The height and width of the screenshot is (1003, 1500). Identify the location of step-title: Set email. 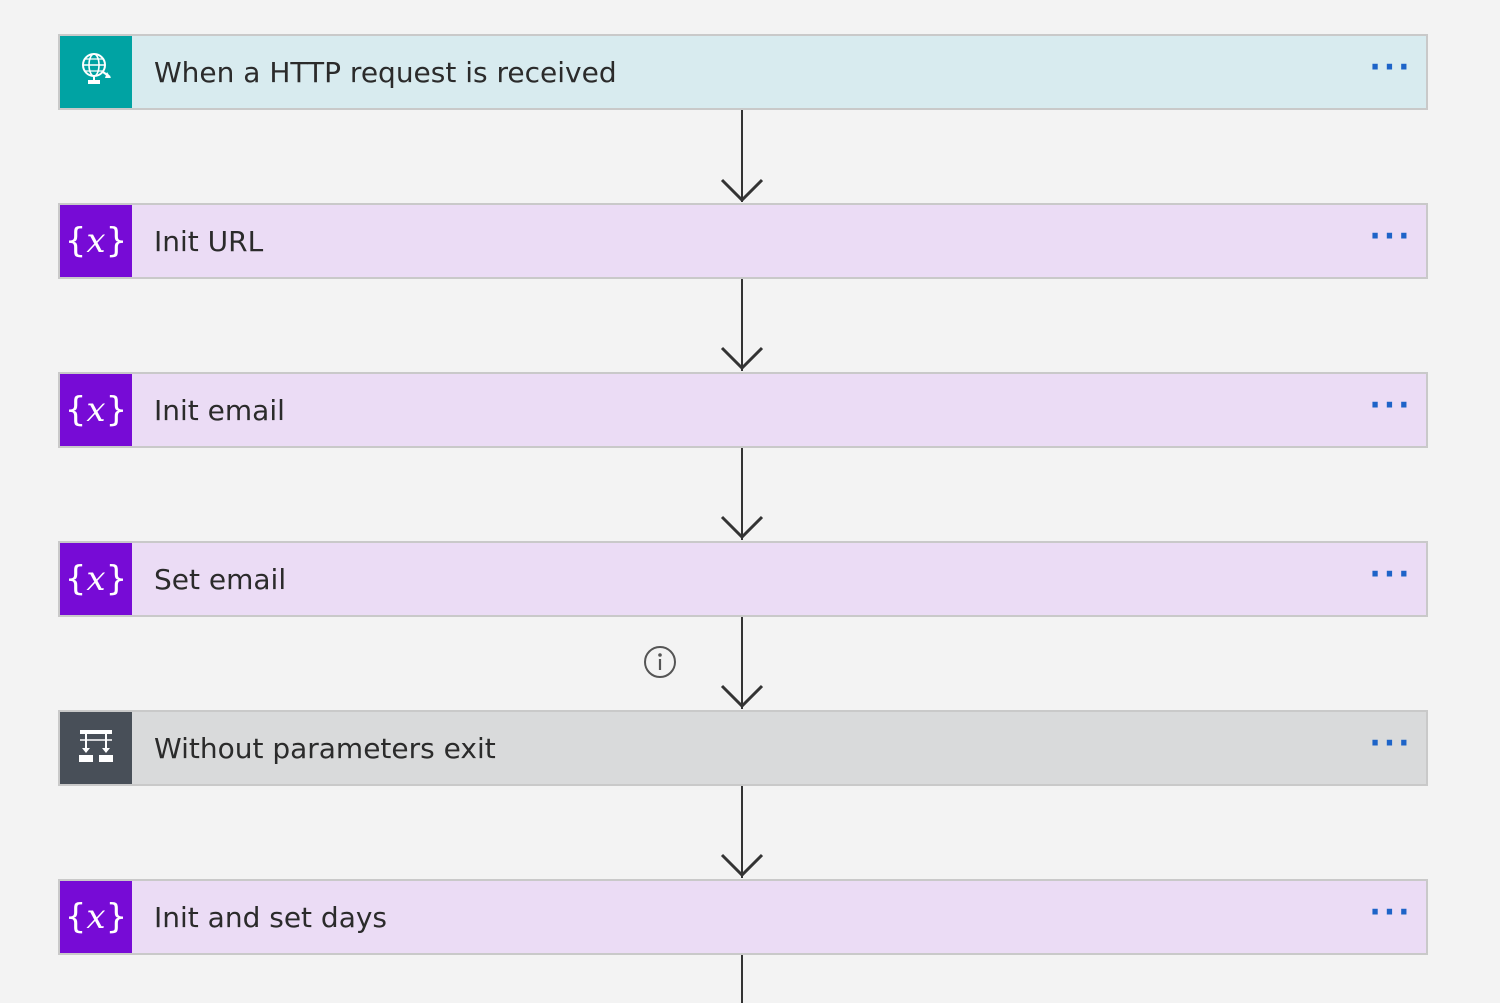
(220, 579).